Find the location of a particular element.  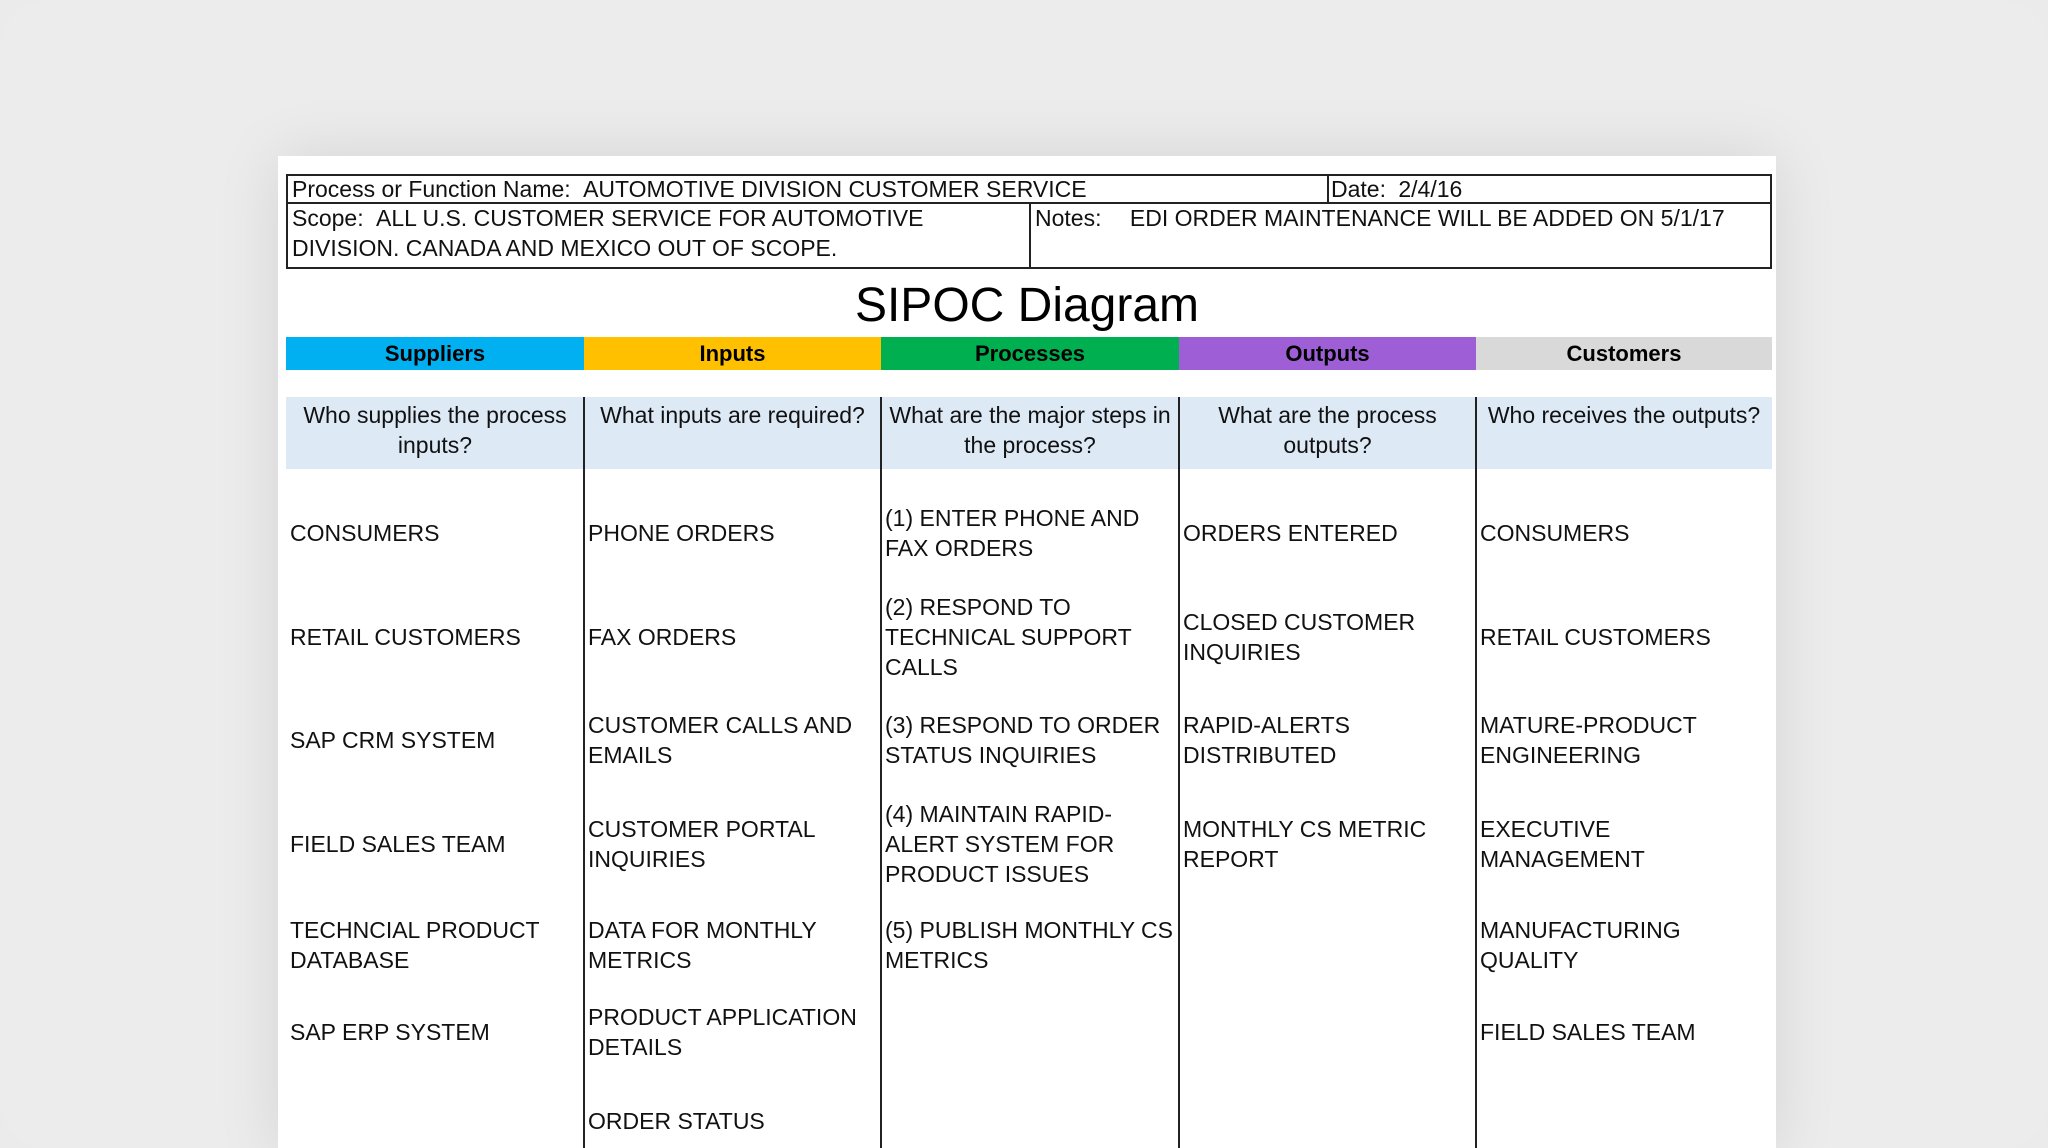

list-item: MONTHLY CS METRIC REPORT is located at coordinates (1305, 844).